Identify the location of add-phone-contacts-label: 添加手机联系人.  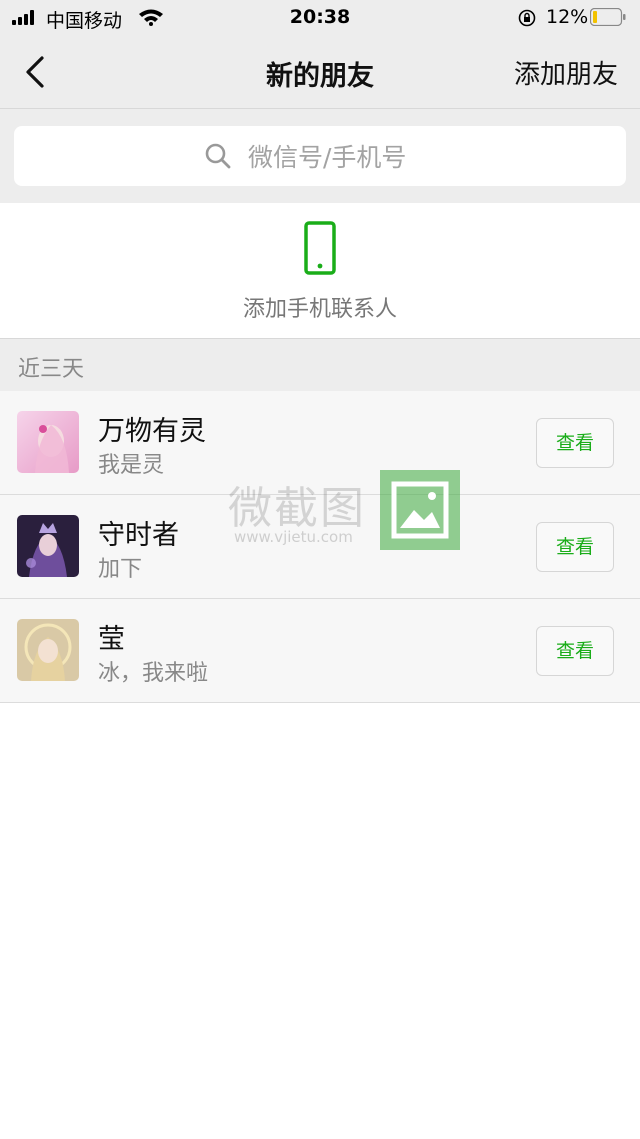
(319, 309).